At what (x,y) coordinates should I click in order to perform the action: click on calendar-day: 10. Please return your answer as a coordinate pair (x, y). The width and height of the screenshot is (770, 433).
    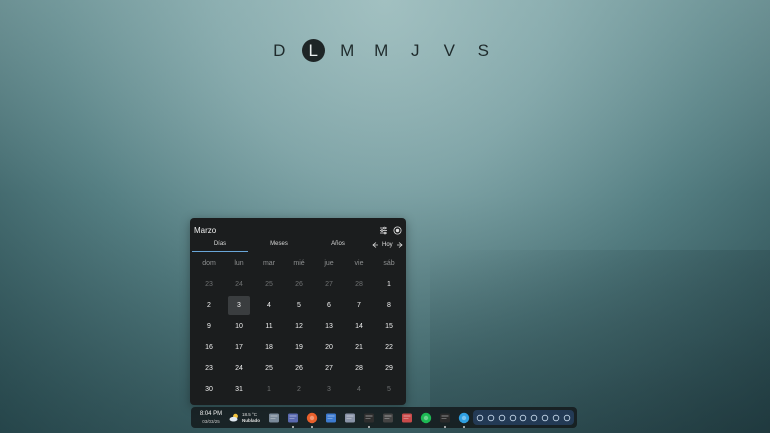
    Looking at the image, I should click on (239, 326).